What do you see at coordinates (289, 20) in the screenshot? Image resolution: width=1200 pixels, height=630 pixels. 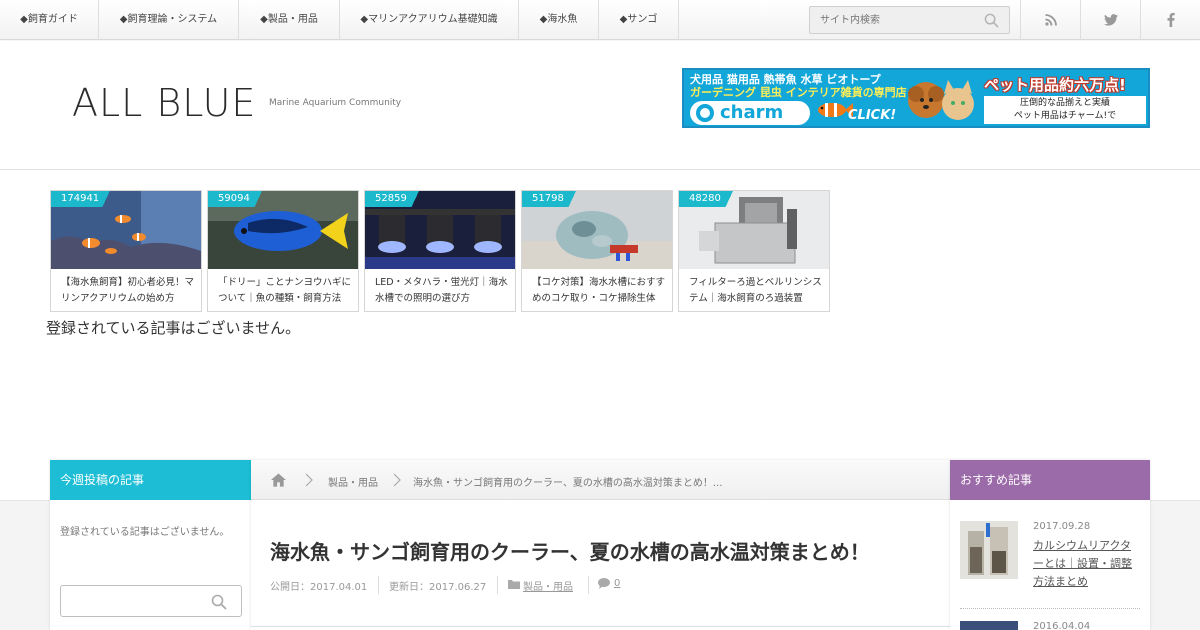 I see `nav-item-products: ◆製品・用品` at bounding box center [289, 20].